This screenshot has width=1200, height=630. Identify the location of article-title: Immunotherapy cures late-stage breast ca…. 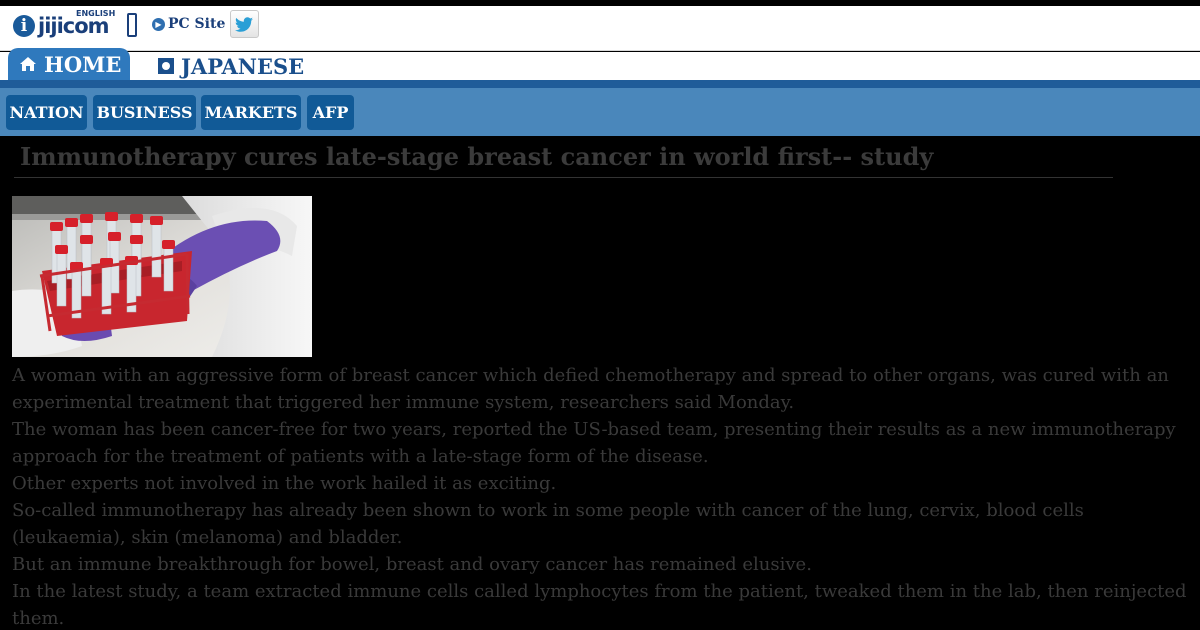
(563, 157).